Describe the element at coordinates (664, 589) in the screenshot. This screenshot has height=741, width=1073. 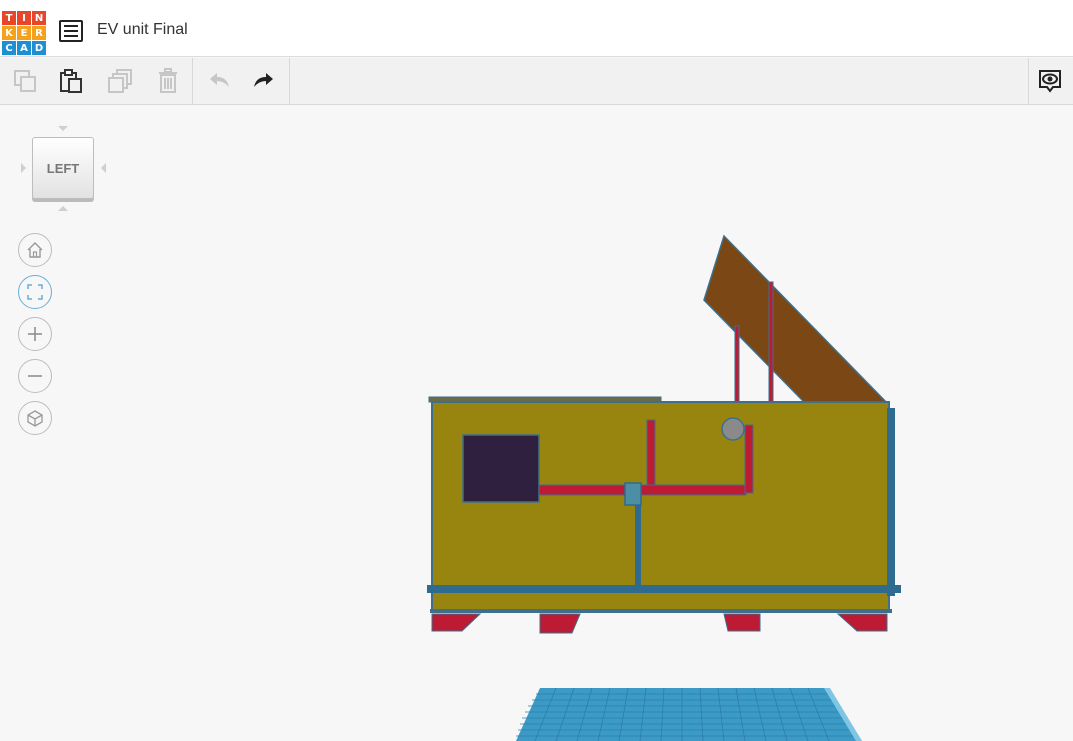
I see `bottom-rail` at that location.